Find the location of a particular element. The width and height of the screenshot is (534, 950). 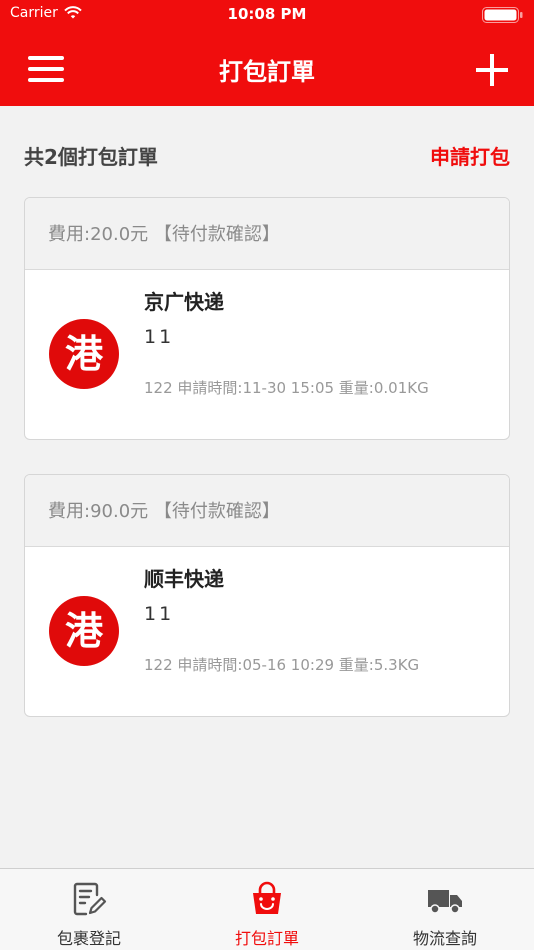

tab-label: 包裹登記 is located at coordinates (88, 938).